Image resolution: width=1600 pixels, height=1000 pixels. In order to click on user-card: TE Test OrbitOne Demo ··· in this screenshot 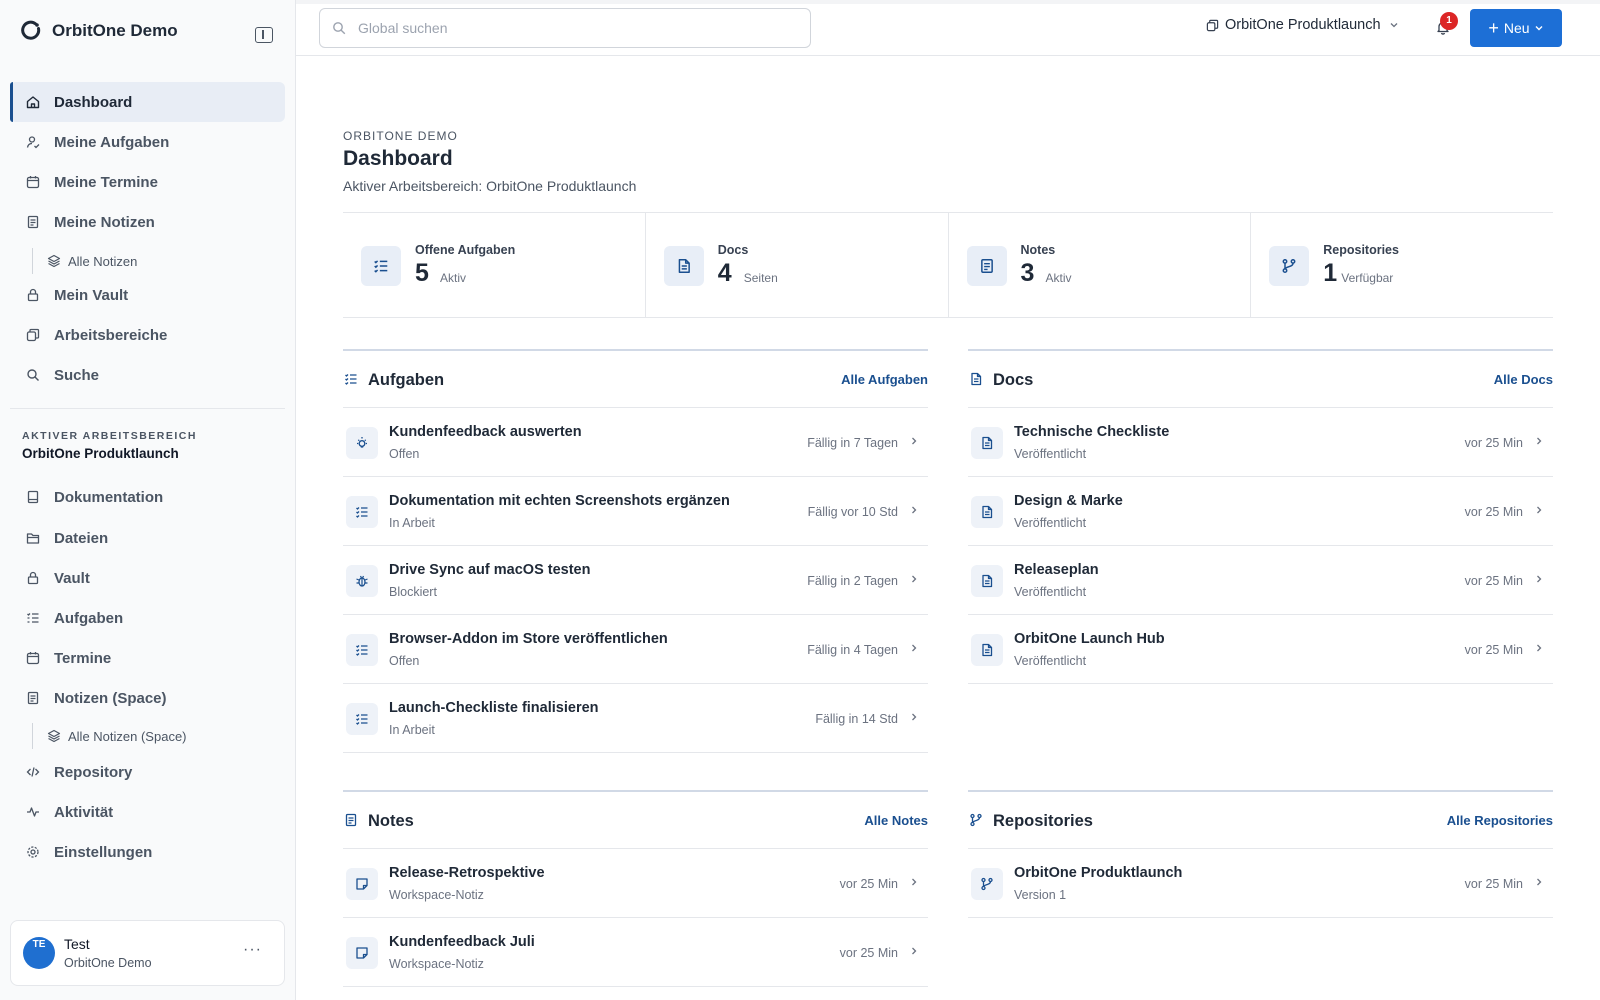, I will do `click(147, 953)`.